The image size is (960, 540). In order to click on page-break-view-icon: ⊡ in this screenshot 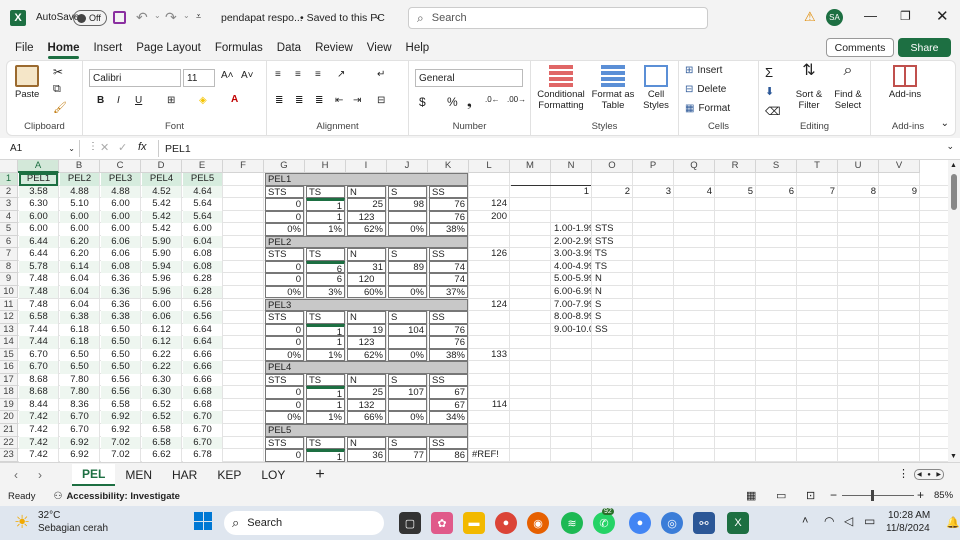, I will do `click(810, 495)`.